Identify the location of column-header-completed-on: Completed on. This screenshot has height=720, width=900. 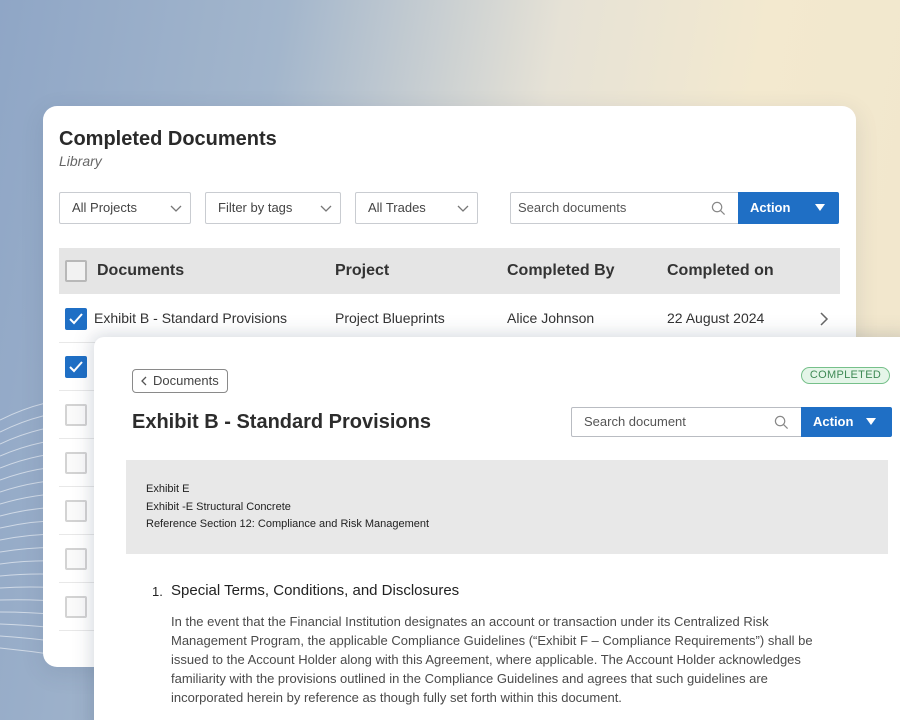
(720, 271).